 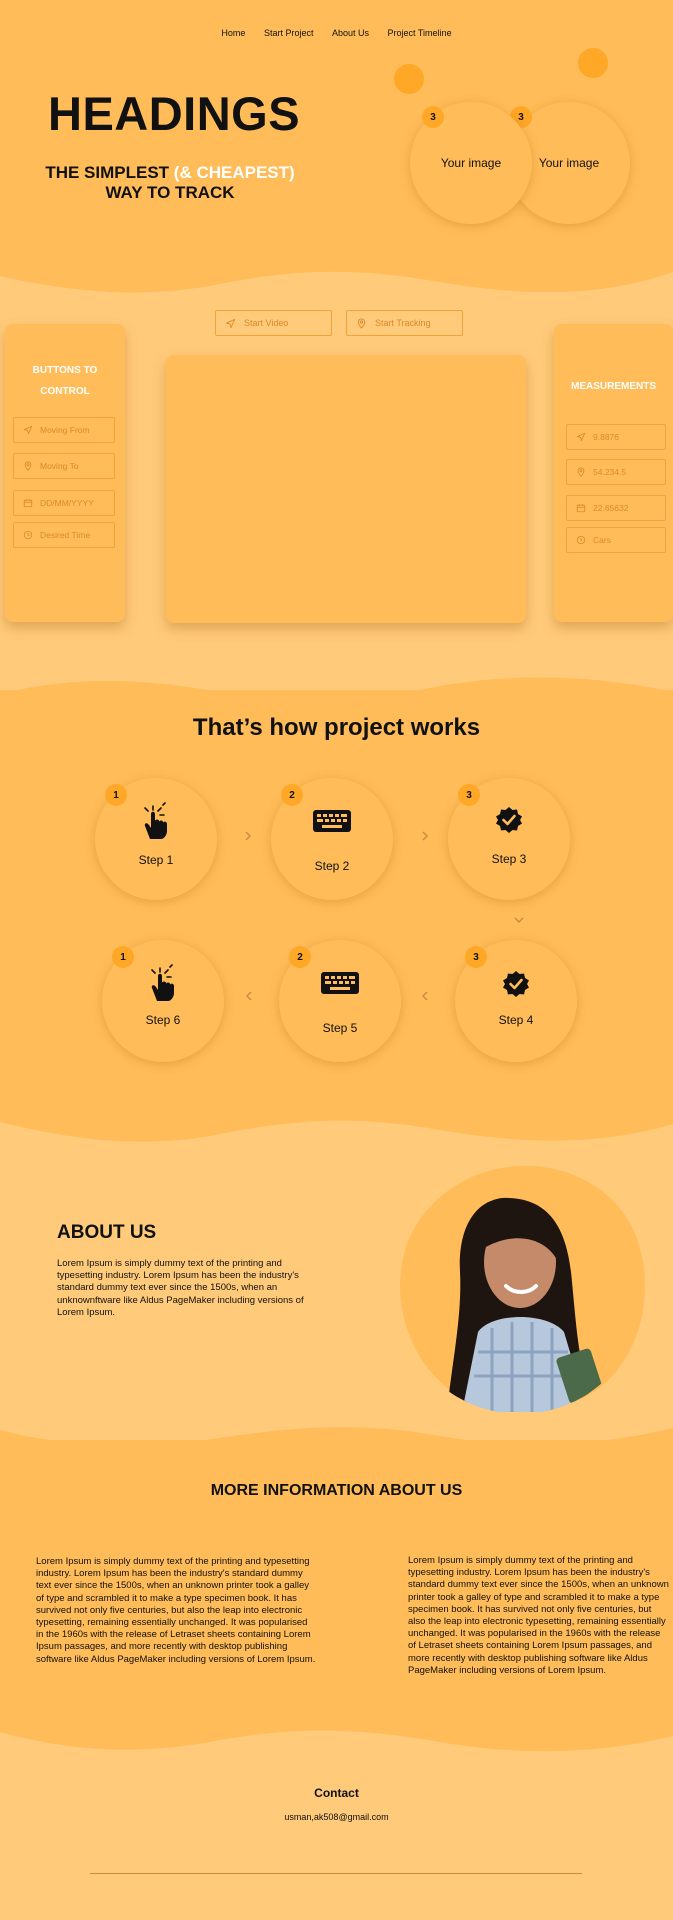 What do you see at coordinates (602, 540) in the screenshot?
I see `measurement-value: Cars` at bounding box center [602, 540].